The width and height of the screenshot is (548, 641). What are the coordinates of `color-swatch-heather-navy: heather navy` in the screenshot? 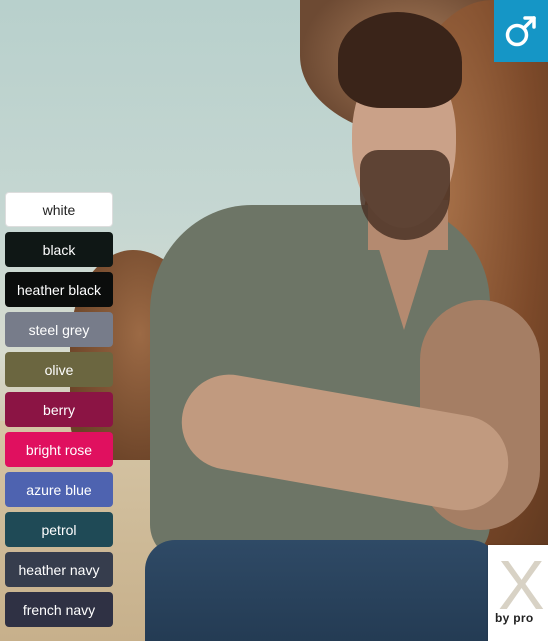 It's located at (59, 569).